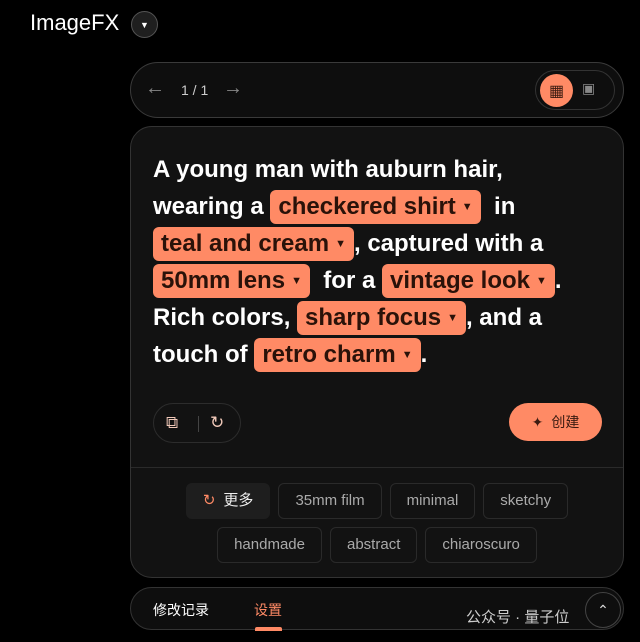 The image size is (640, 642). Describe the element at coordinates (481, 545) in the screenshot. I see `suggestion-chip: chiaroscuro` at that location.